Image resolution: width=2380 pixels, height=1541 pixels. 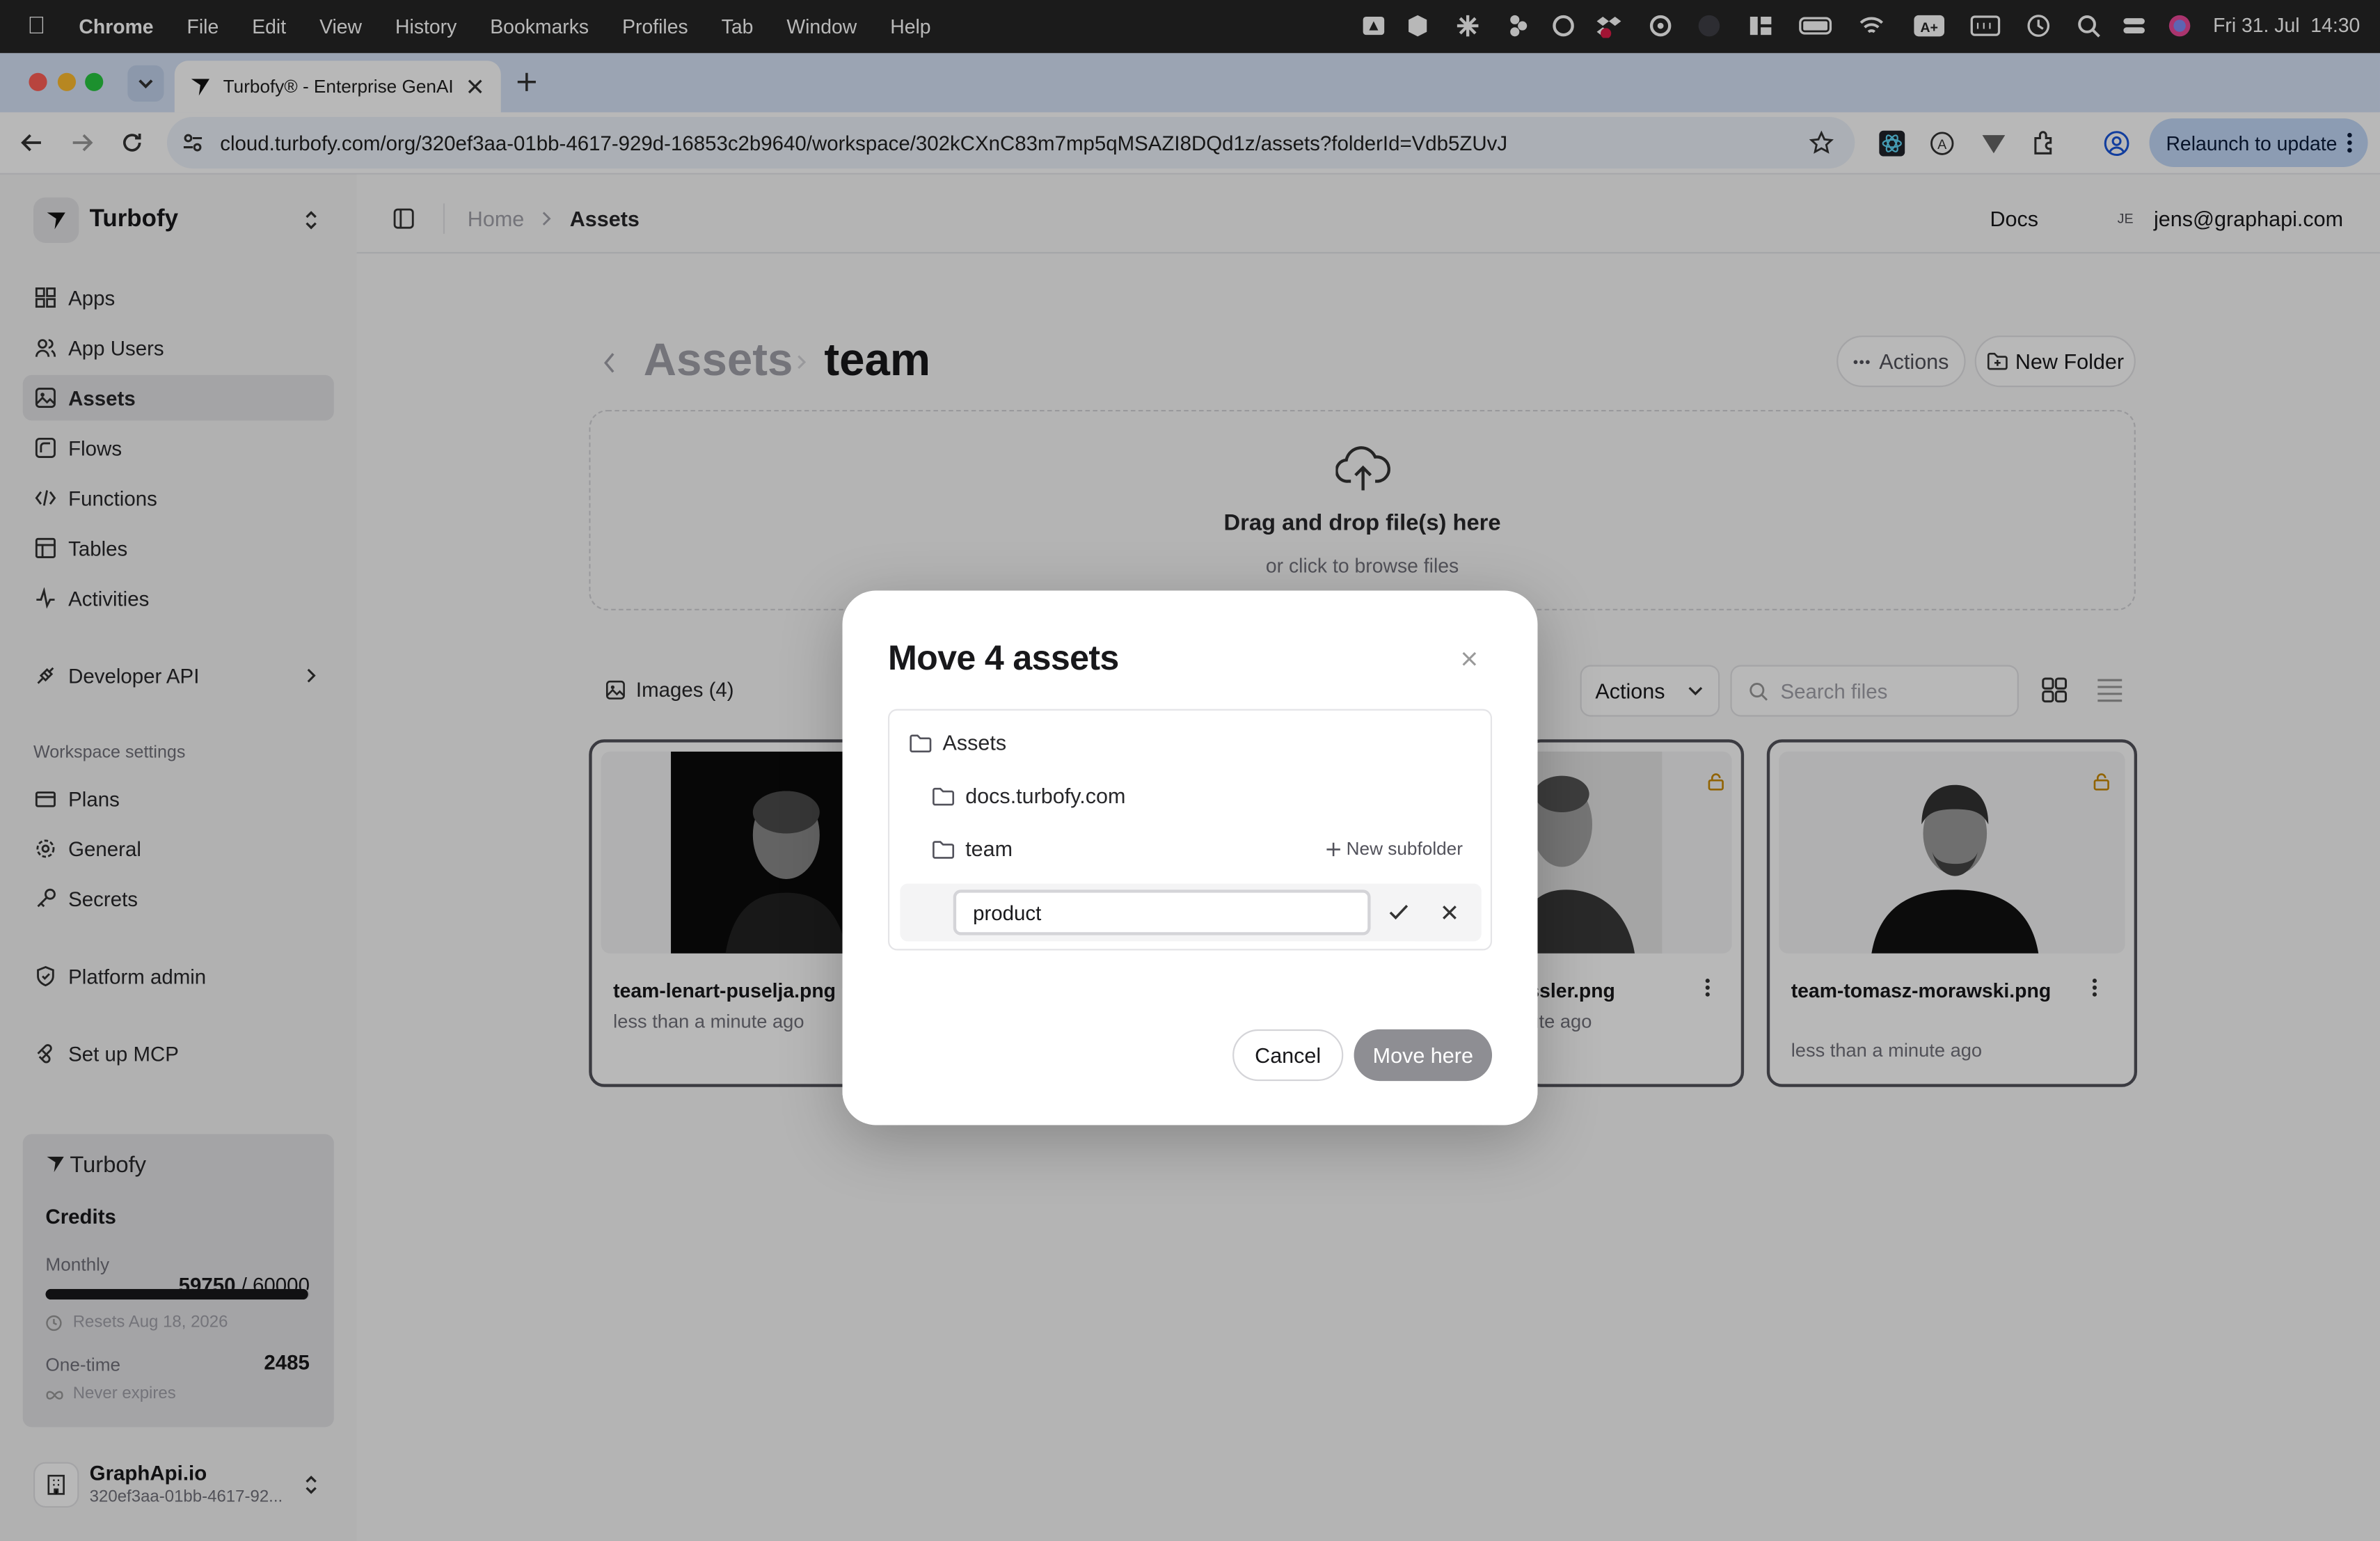 I want to click on new-subfolder-button: New subfolder, so click(x=1394, y=849).